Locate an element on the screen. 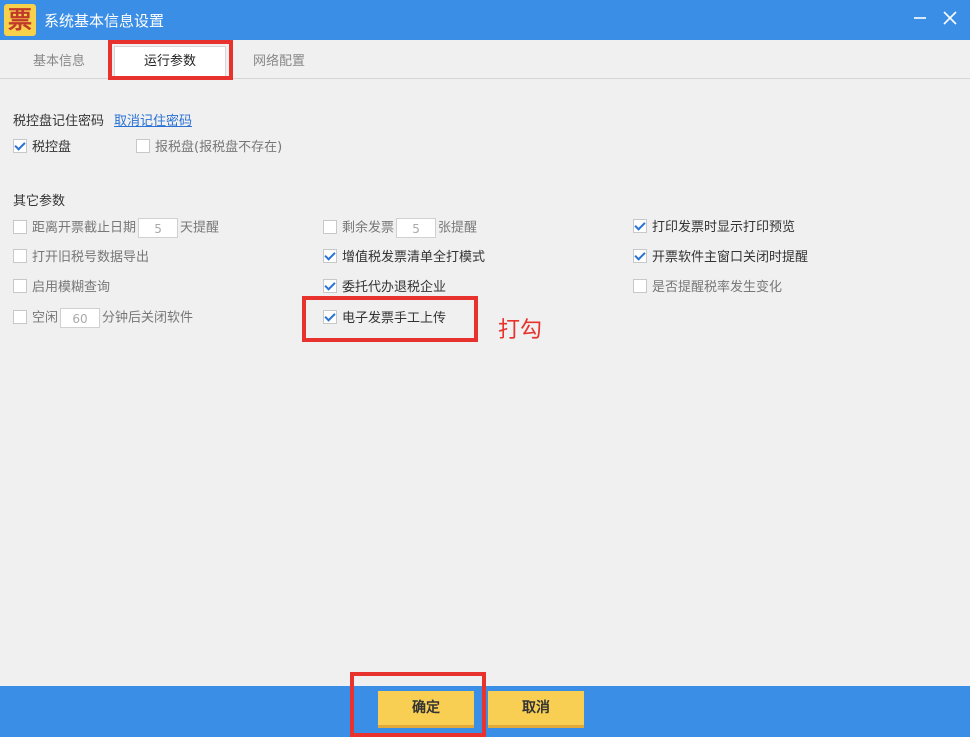 This screenshot has width=970, height=737. option-tax-rate-change-reminder: 是否提醒税率发生变化 is located at coordinates (707, 288).